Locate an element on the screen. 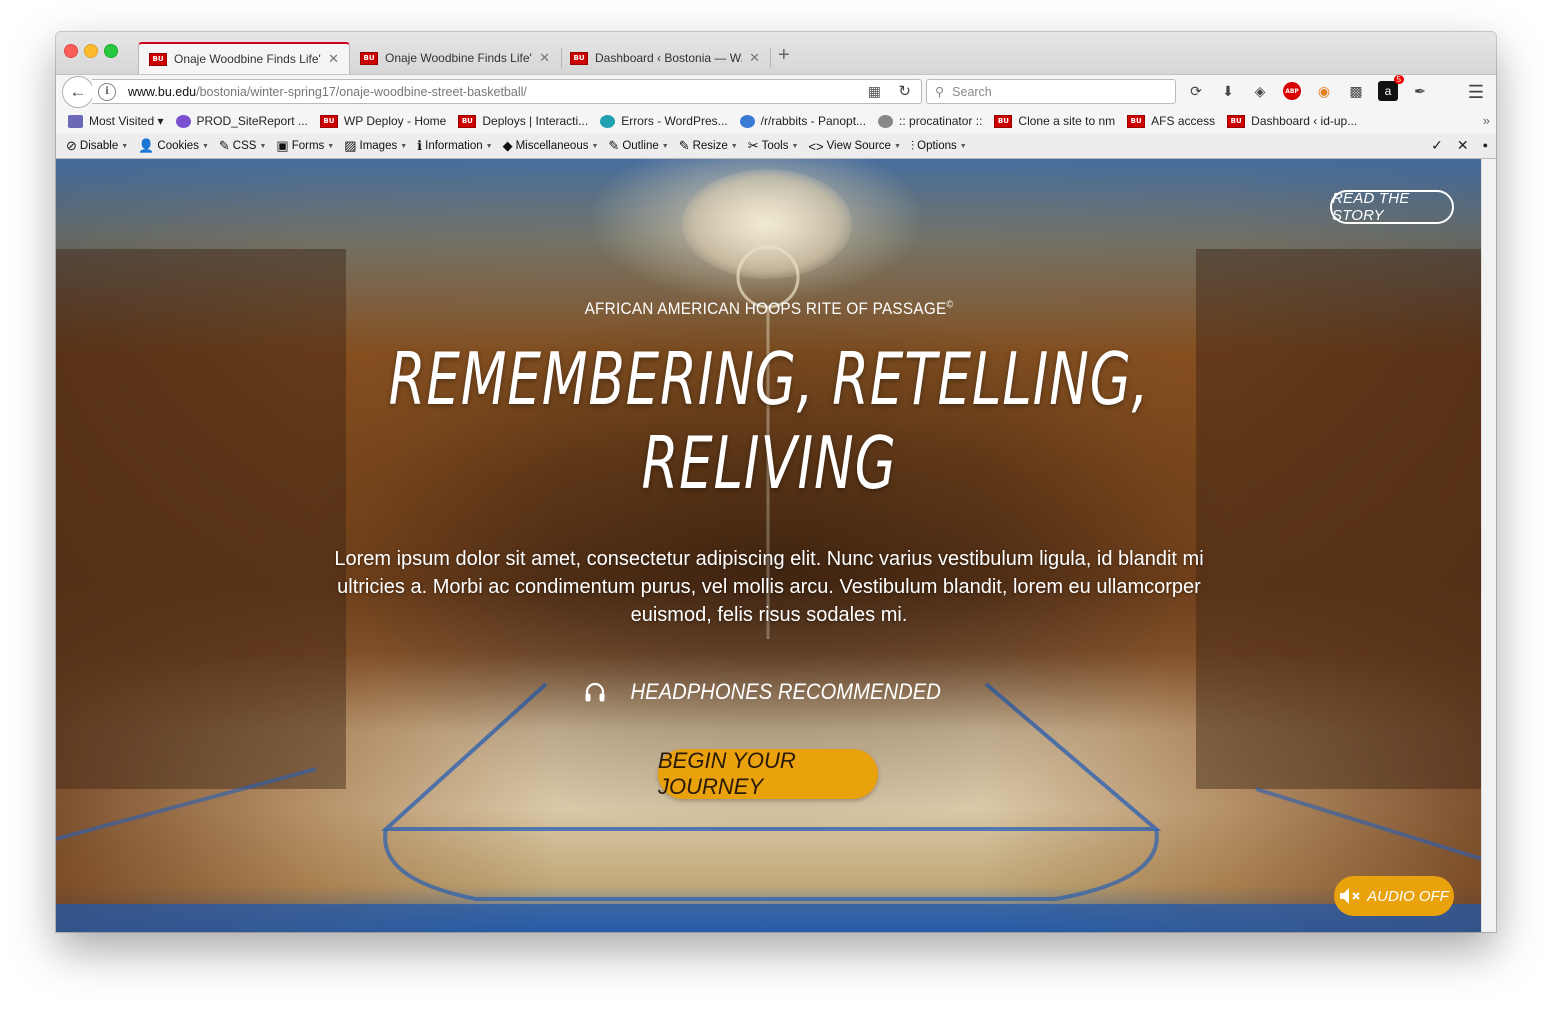 The image size is (1552, 1012). dev-menu-cookies: 👤 Cookies ▼ is located at coordinates (173, 146).